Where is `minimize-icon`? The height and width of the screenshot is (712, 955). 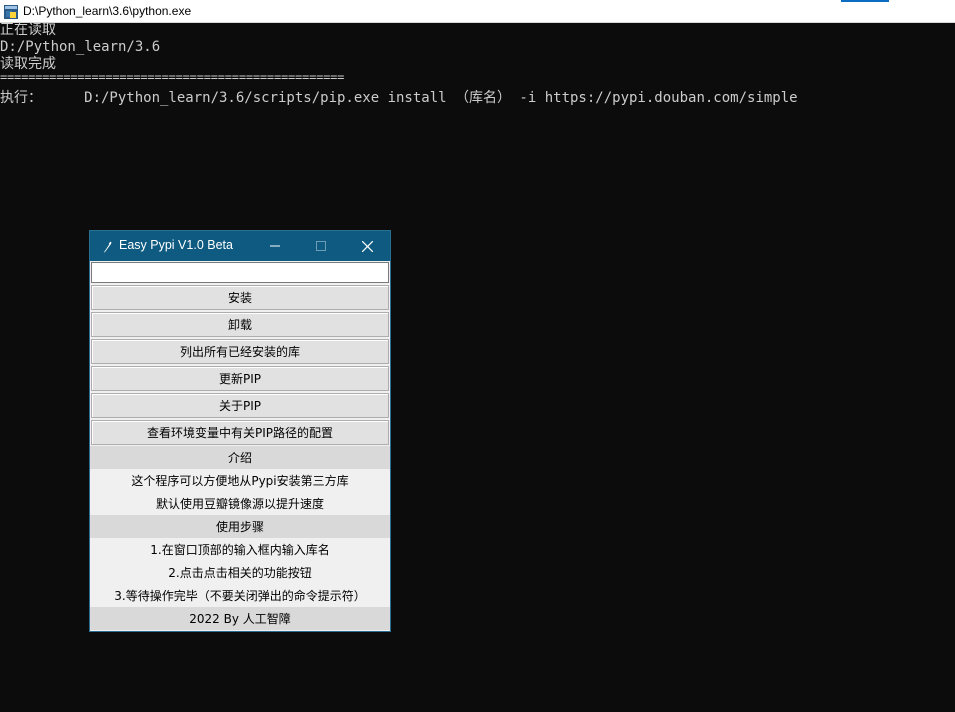 minimize-icon is located at coordinates (275, 246).